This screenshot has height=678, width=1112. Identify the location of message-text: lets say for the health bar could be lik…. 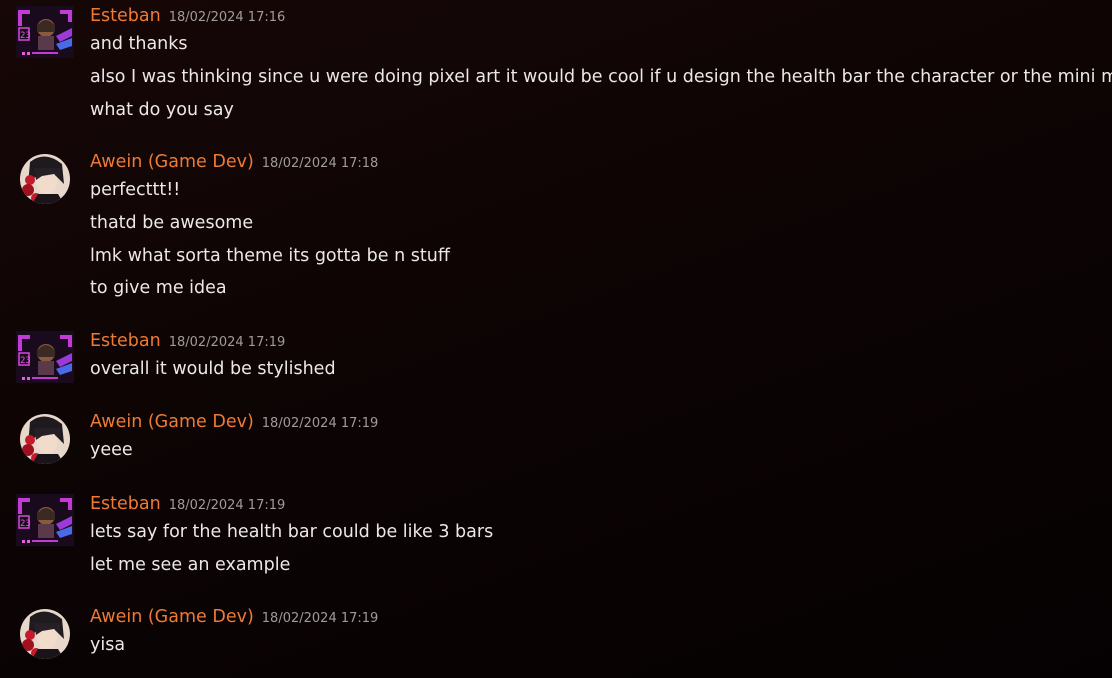
(292, 532).